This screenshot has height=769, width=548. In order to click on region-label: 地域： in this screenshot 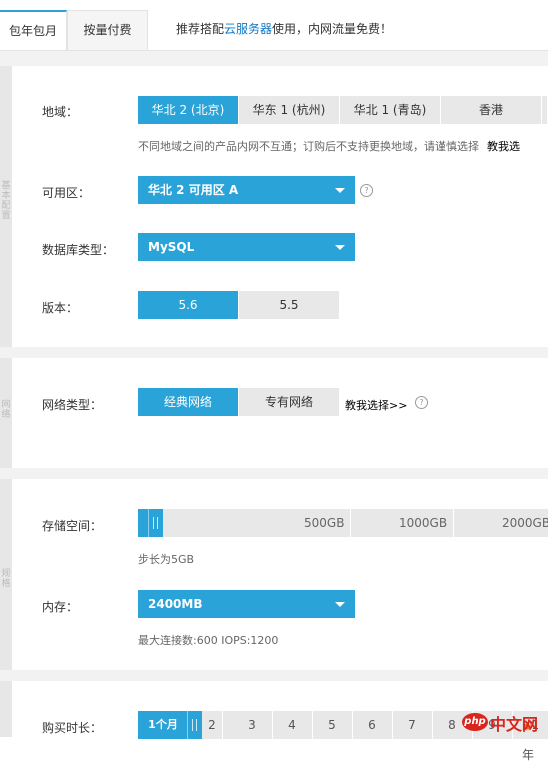, I will do `click(60, 112)`.